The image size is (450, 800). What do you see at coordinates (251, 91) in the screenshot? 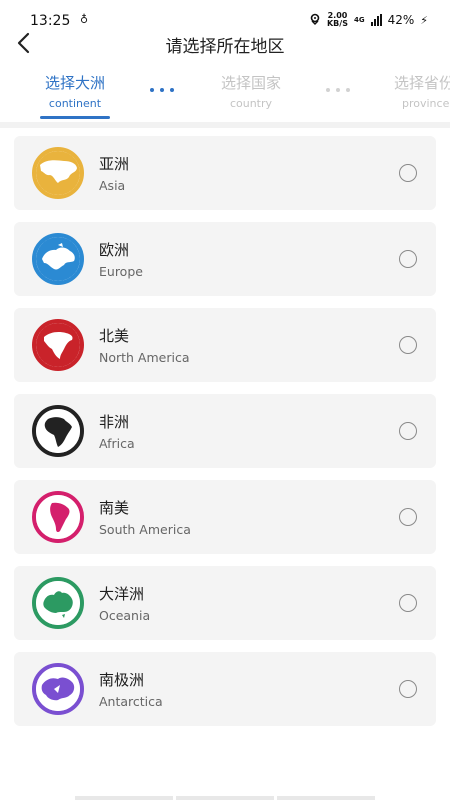
I see `tab-country: 选择国家 country` at bounding box center [251, 91].